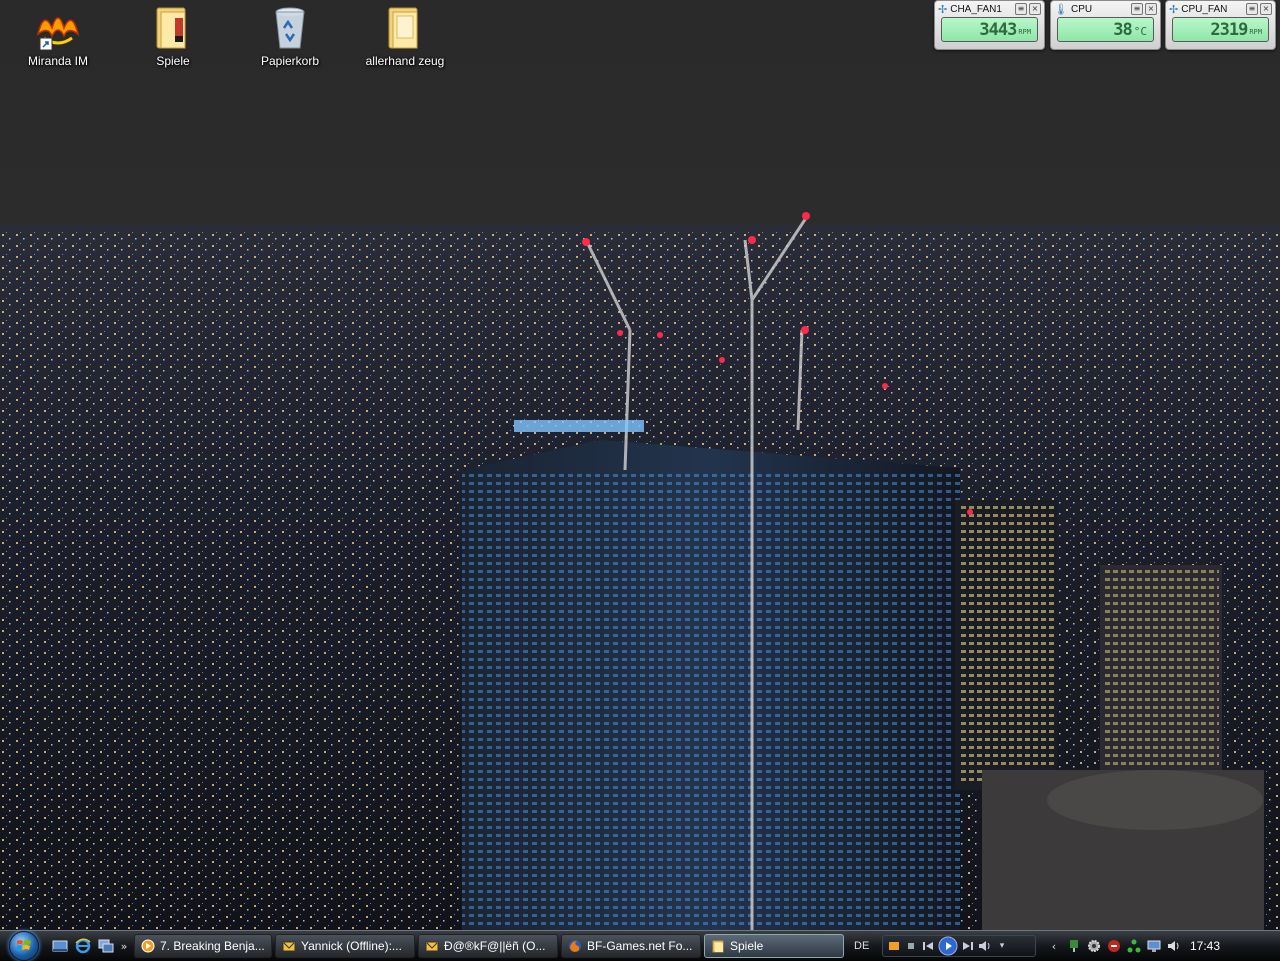 The height and width of the screenshot is (961, 1280). I want to click on gadget-title: CPU_FAN, so click(1204, 9).